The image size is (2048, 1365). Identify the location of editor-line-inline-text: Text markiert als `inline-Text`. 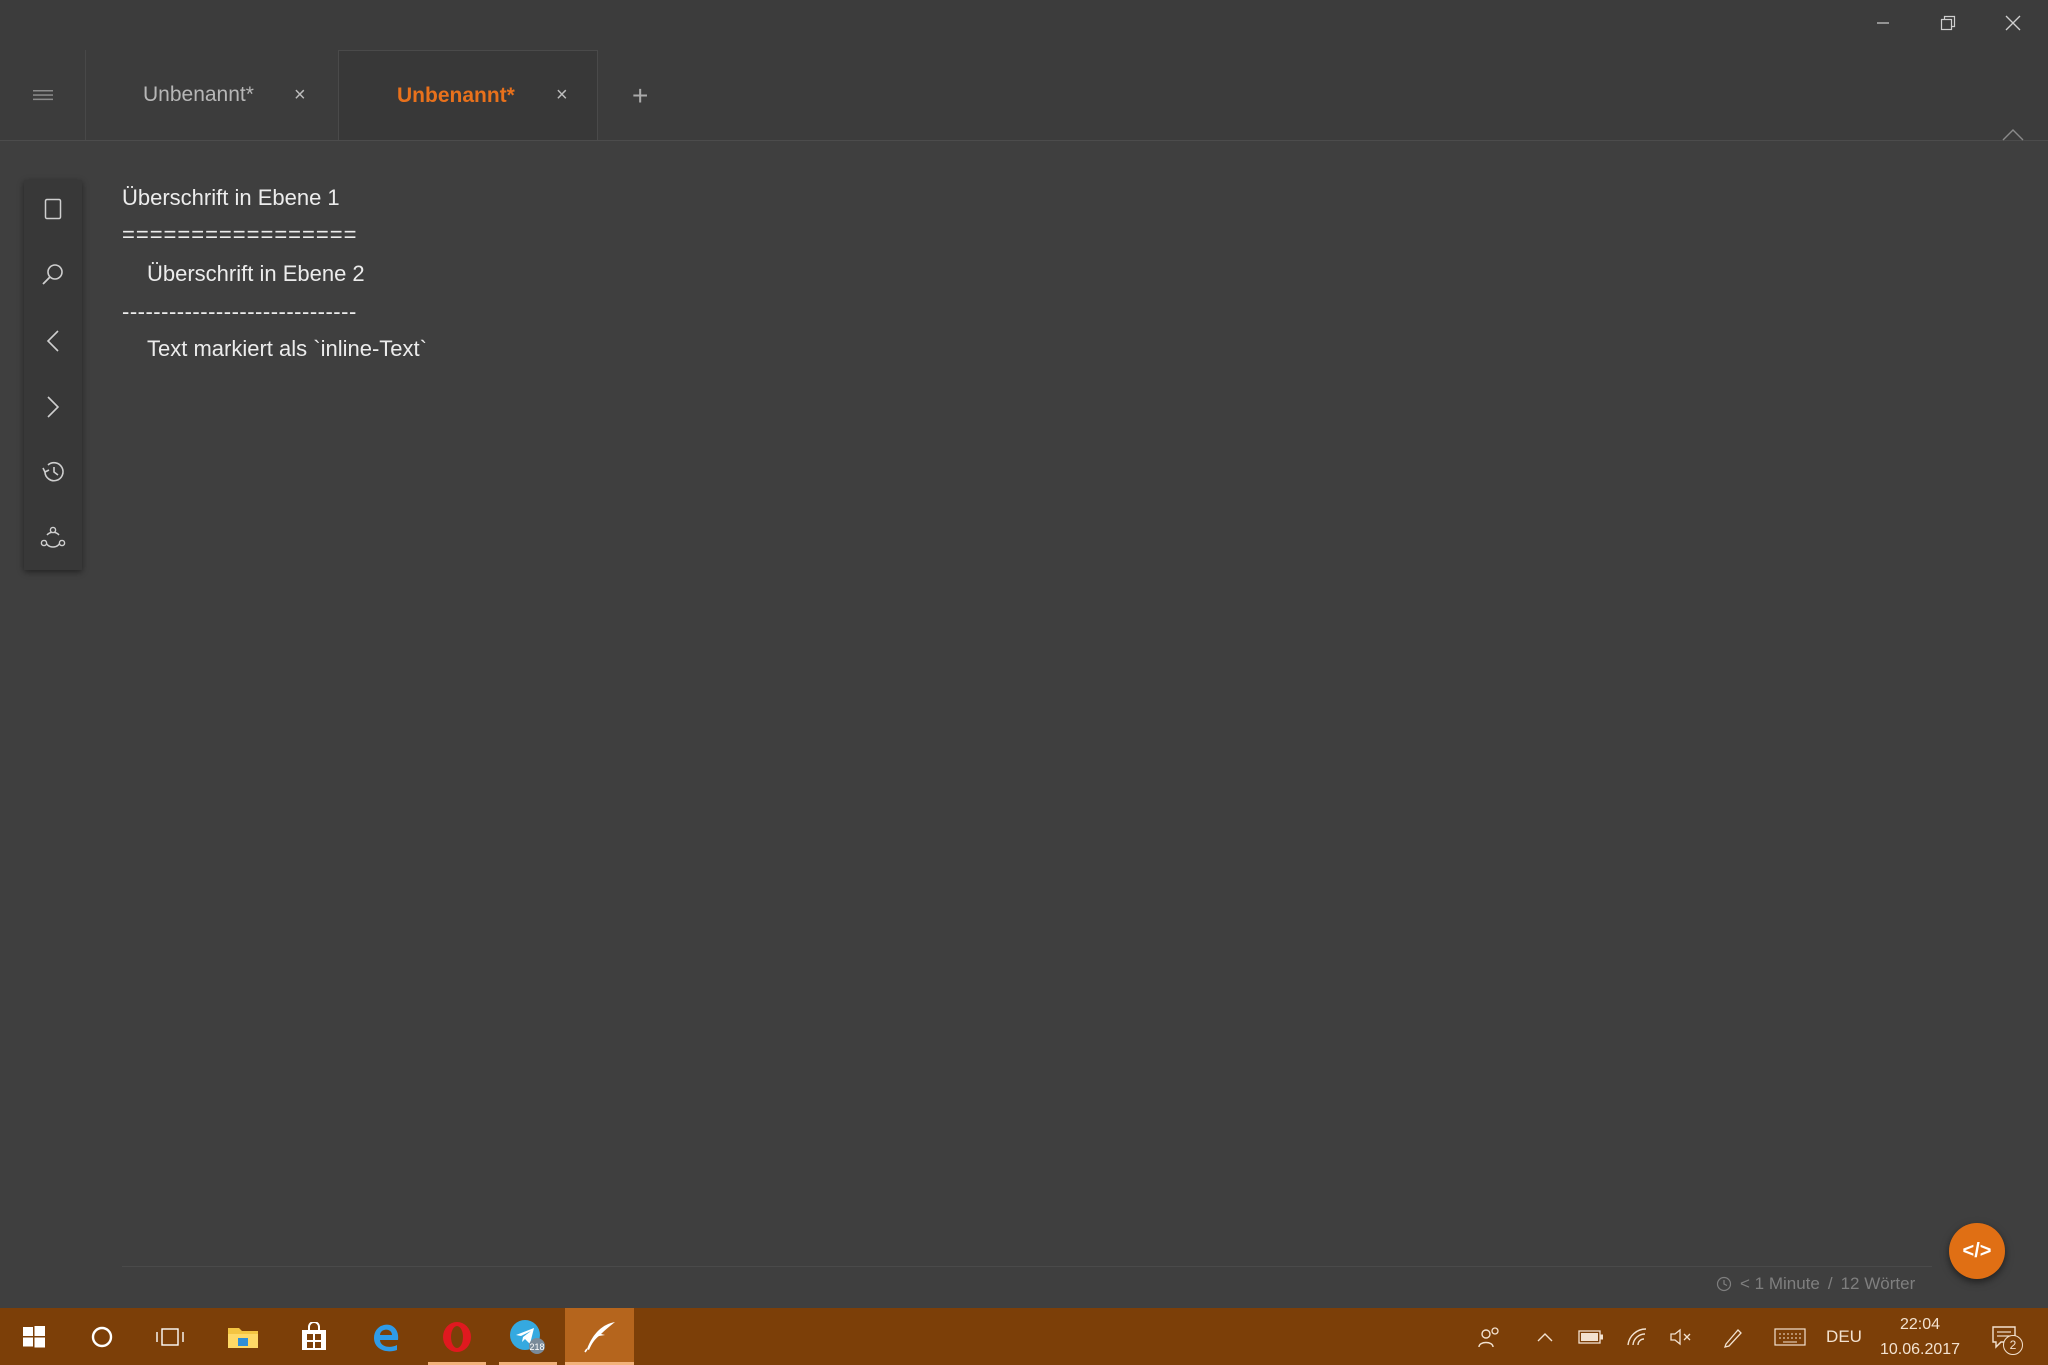
(287, 348).